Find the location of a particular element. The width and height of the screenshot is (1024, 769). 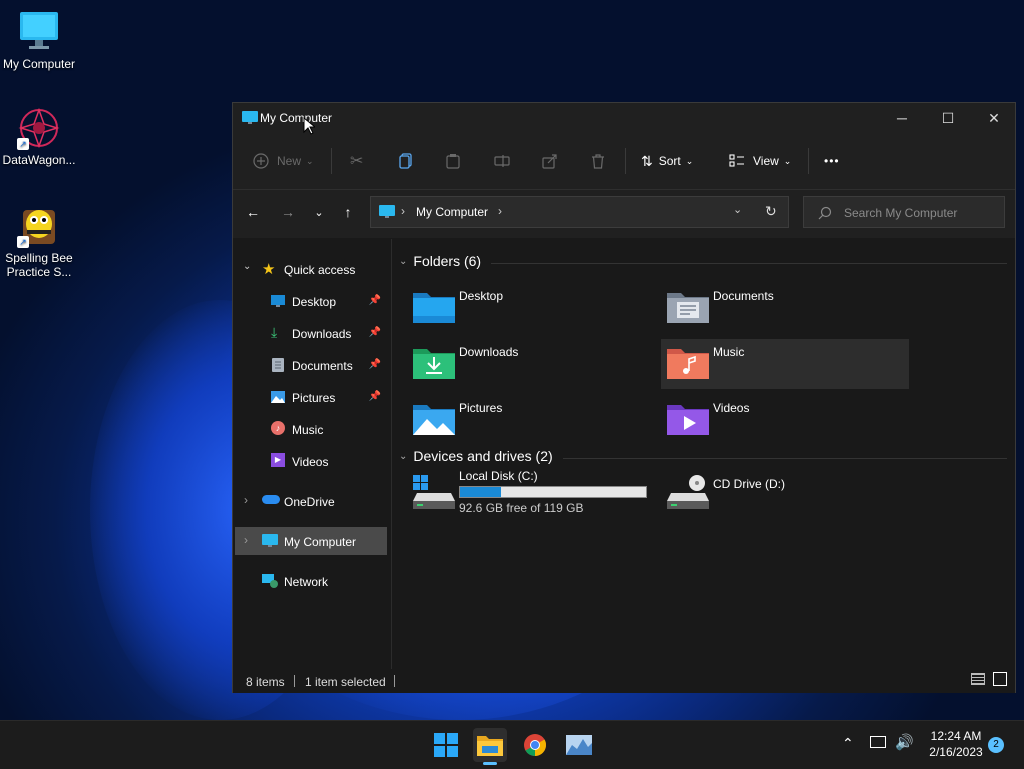

refresh-icon: ↻ is located at coordinates (771, 211).